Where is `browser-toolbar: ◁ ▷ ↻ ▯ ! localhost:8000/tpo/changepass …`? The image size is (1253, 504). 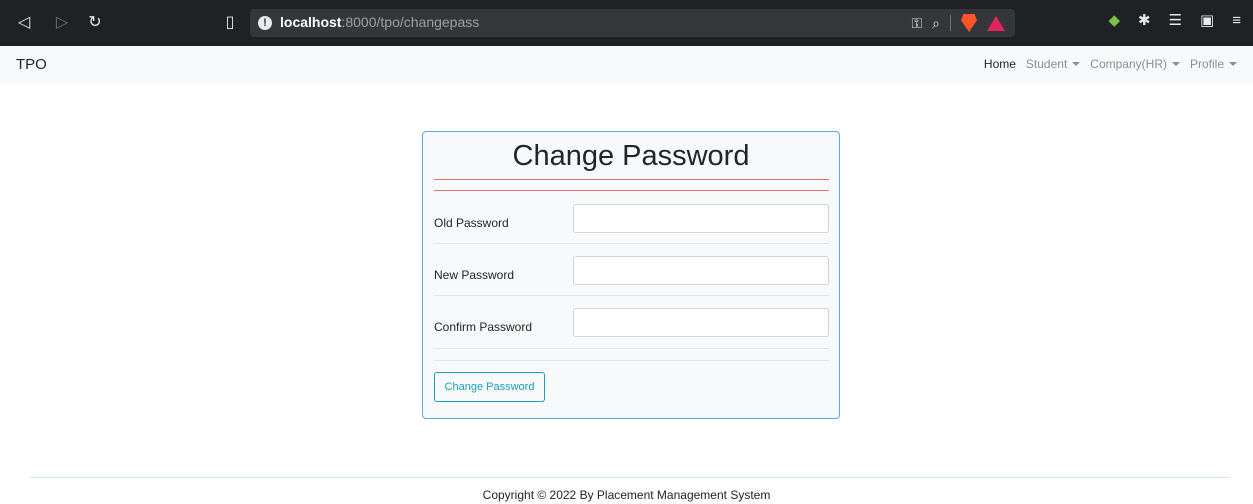
browser-toolbar: ◁ ▷ ↻ ▯ ! localhost:8000/tpo/changepass … is located at coordinates (626, 23).